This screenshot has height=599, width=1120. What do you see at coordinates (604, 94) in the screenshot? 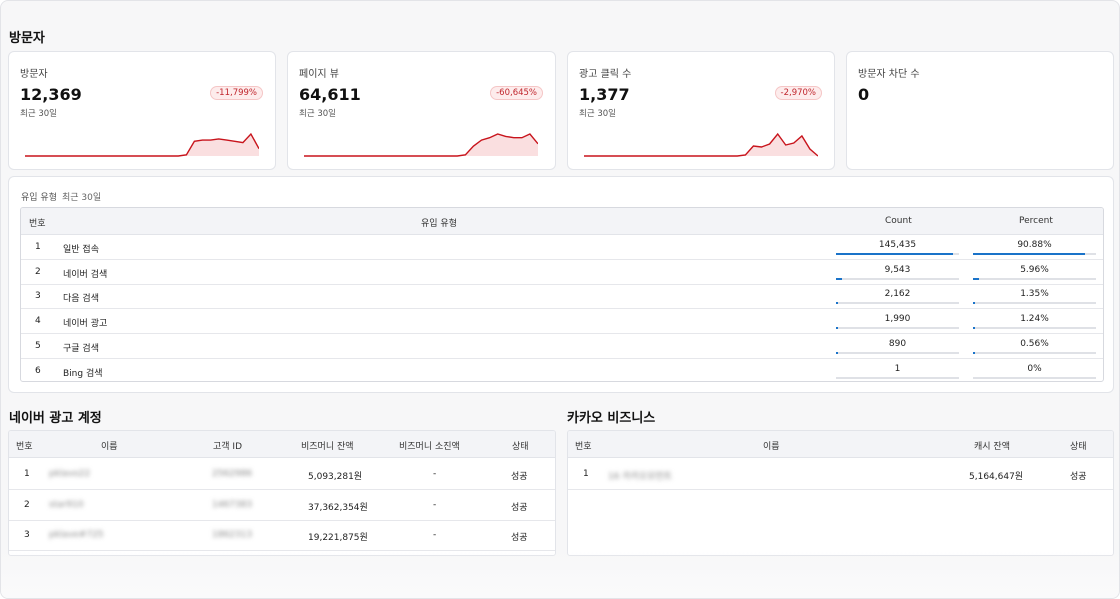
I see `kpi-value: 1,377` at bounding box center [604, 94].